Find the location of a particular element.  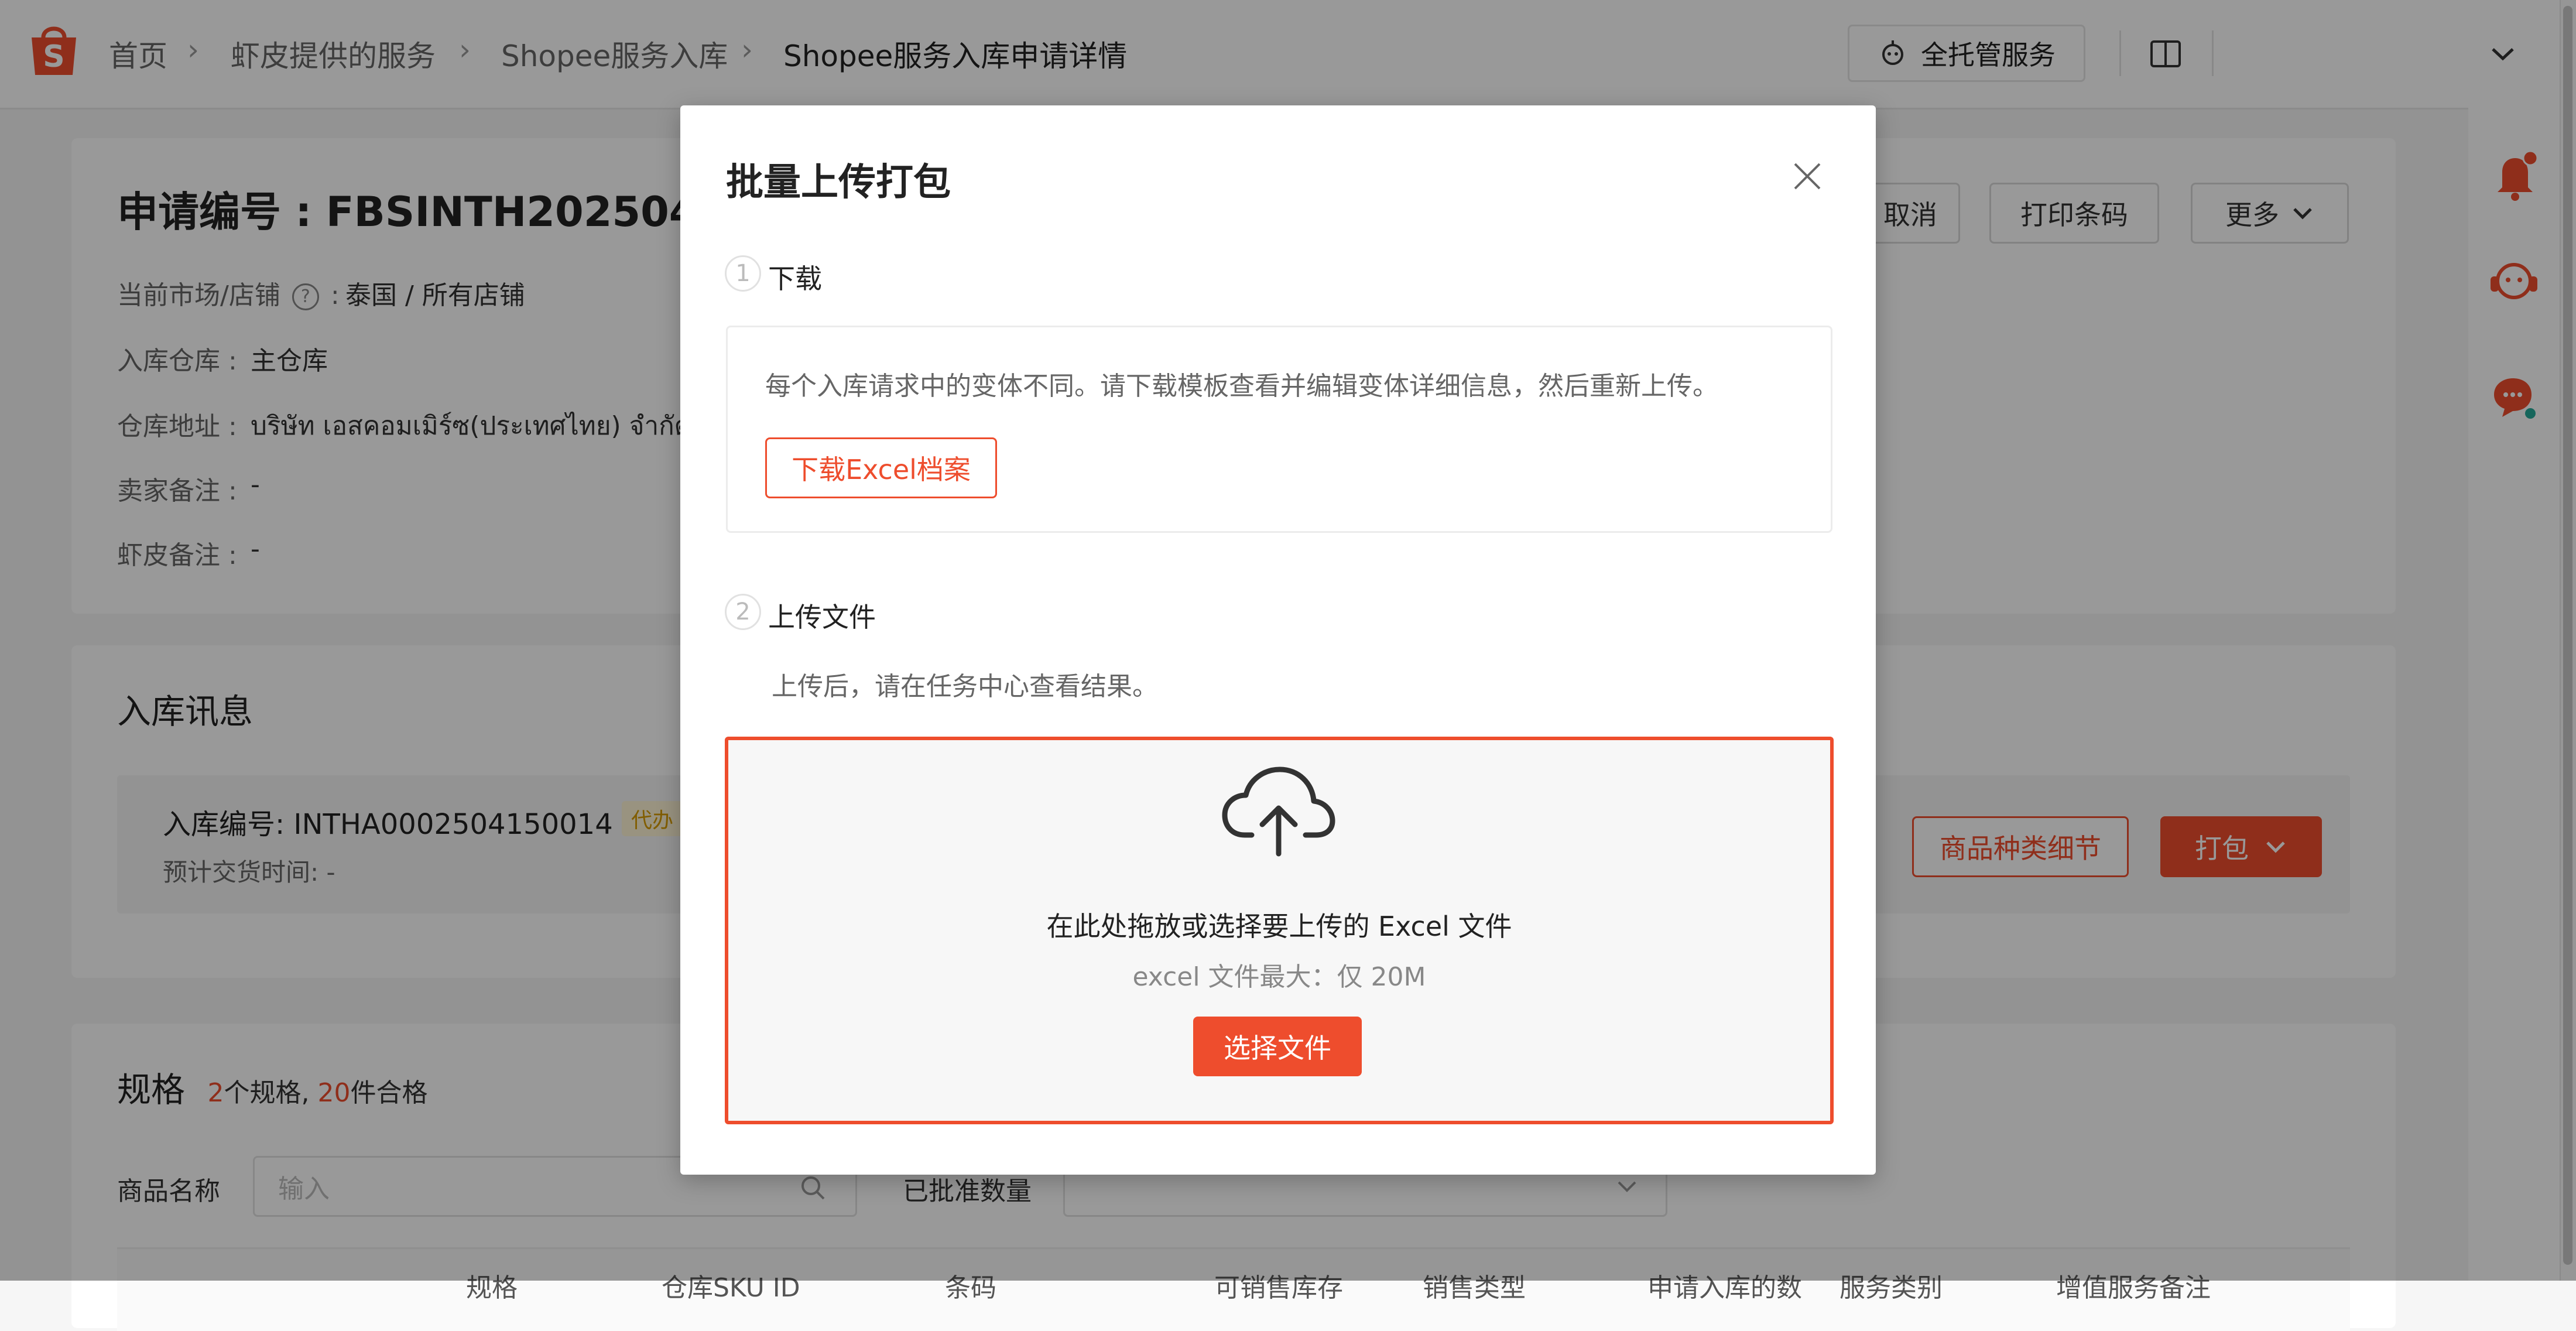

cloud-upload-icon is located at coordinates (1278, 812).